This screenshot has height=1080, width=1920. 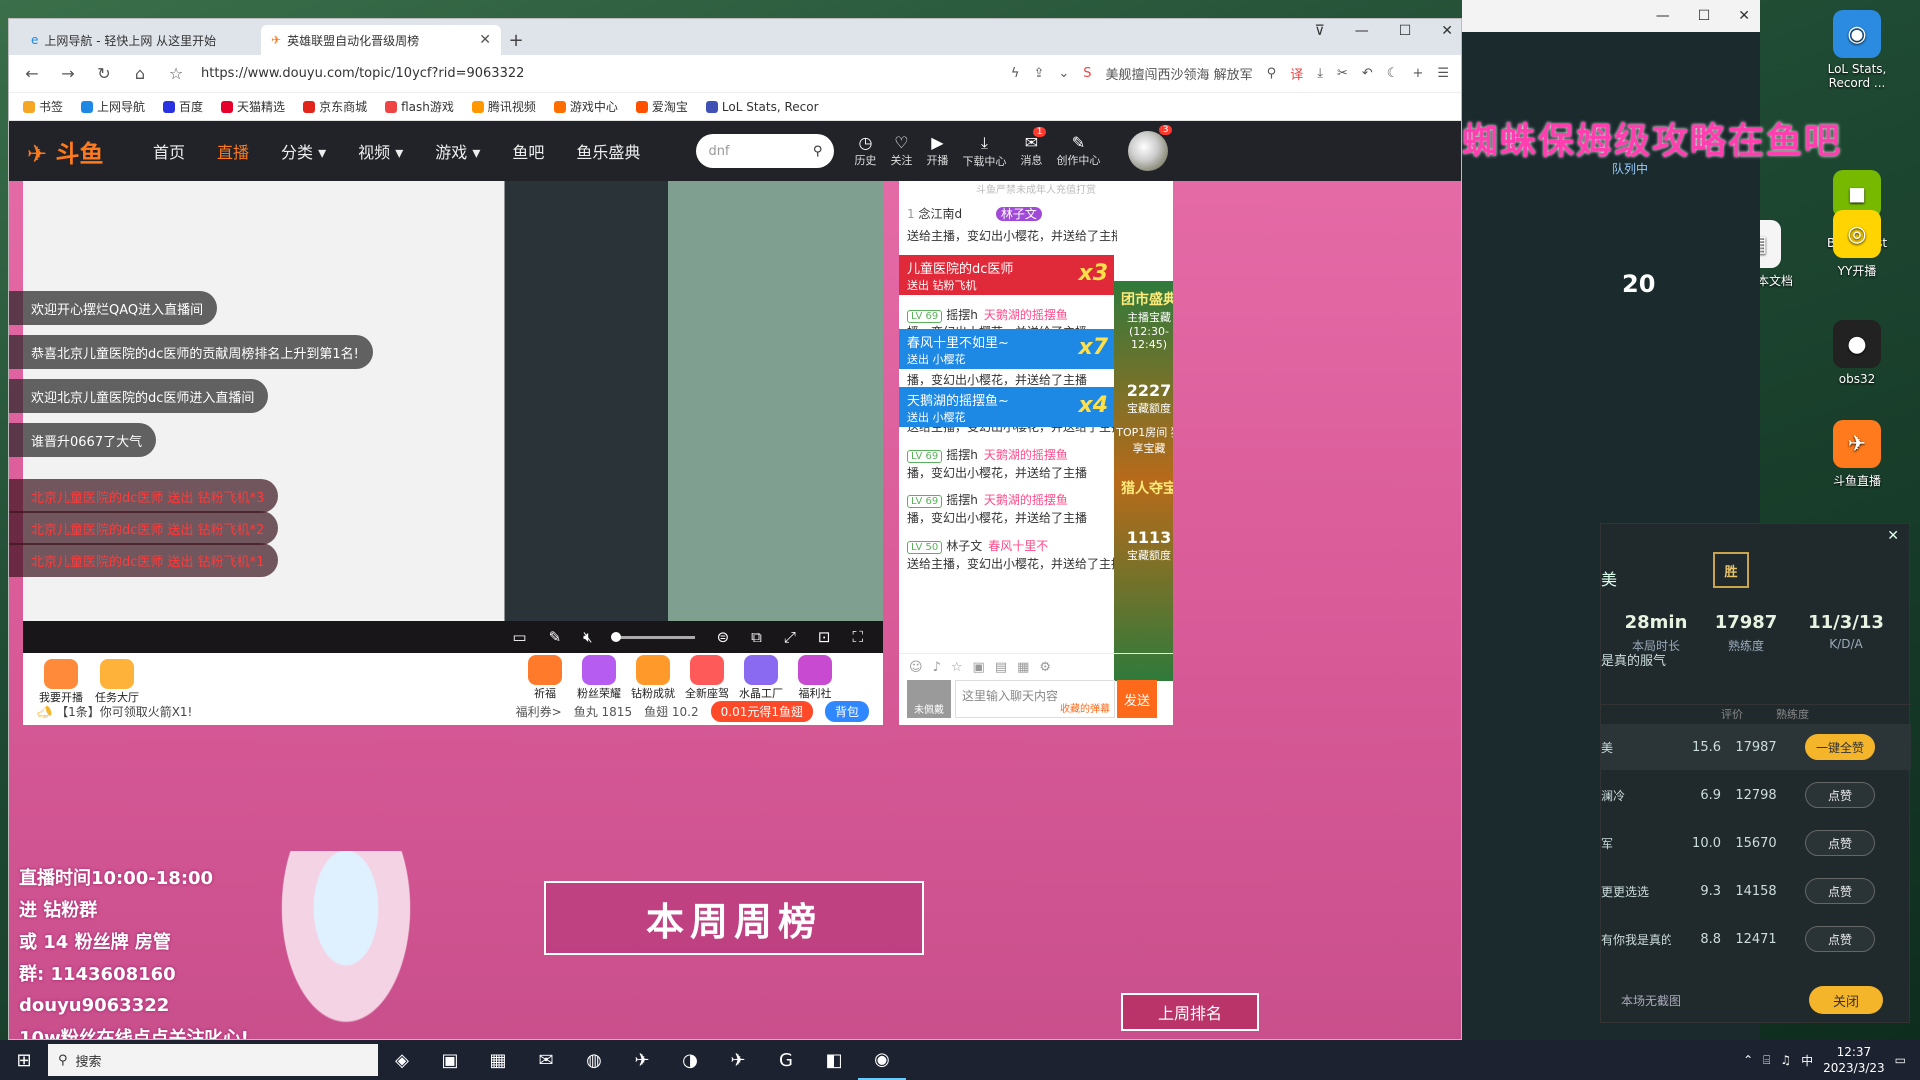 I want to click on header-tool: ⤓ 下载中心, so click(x=984, y=151).